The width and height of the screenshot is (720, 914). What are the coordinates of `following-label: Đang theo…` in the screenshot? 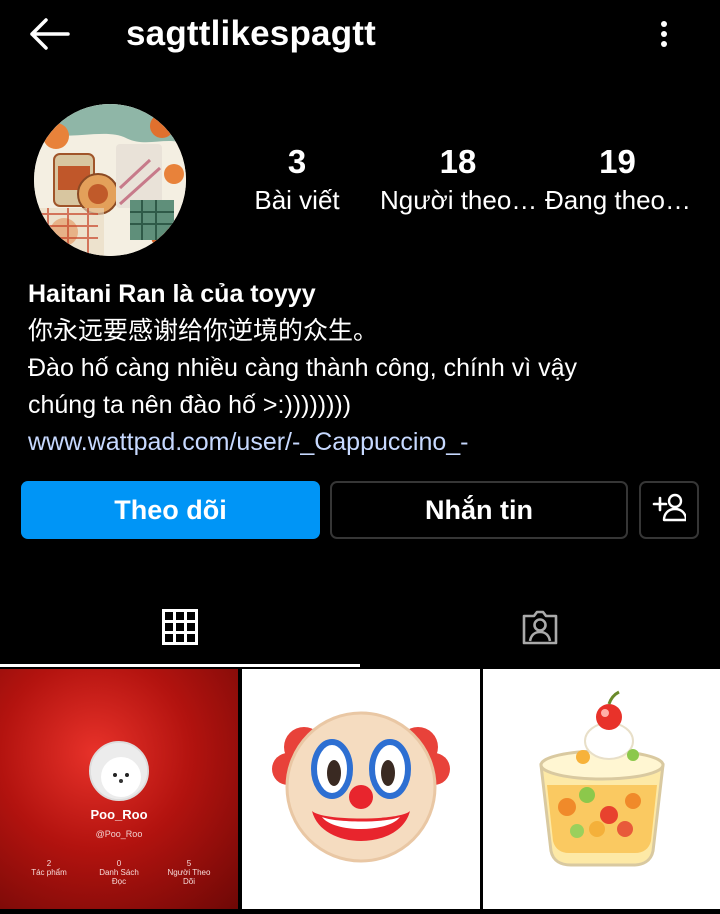 It's located at (618, 200).